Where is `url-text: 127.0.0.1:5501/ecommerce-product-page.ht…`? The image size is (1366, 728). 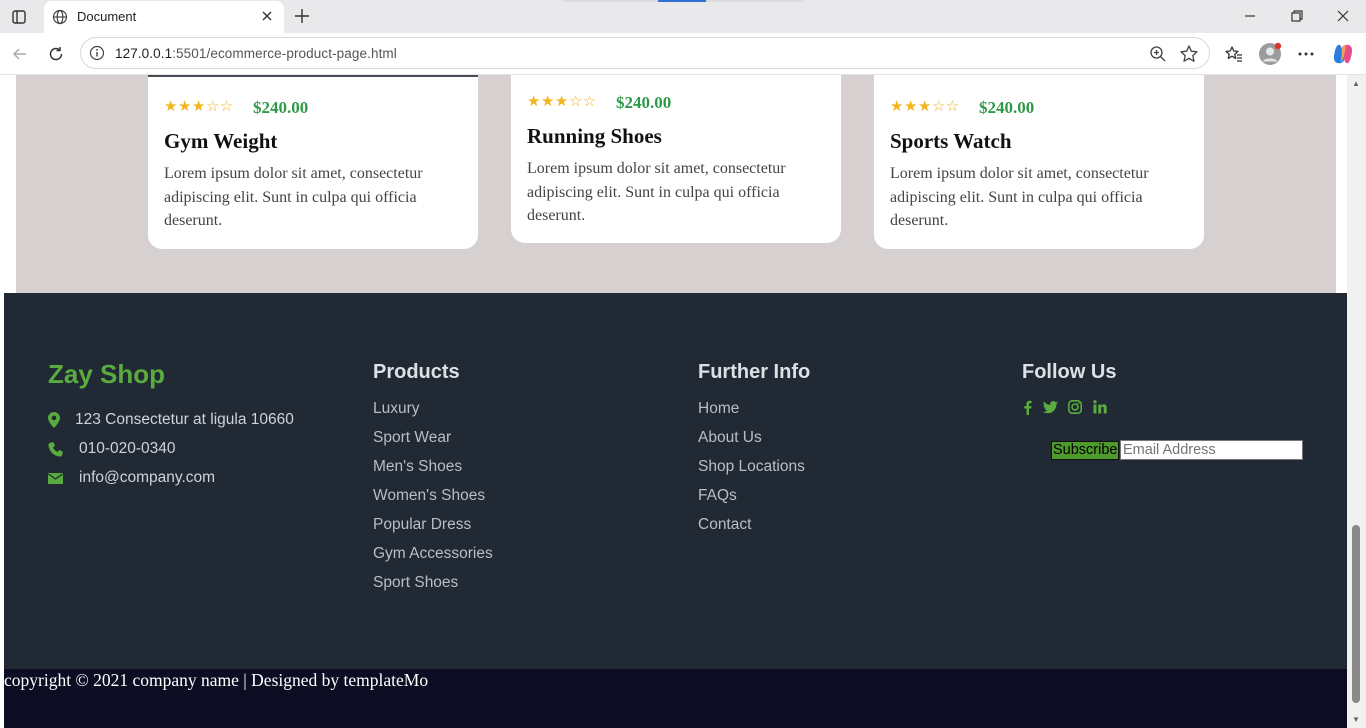
url-text: 127.0.0.1:5501/ecommerce-product-page.ht… is located at coordinates (256, 53).